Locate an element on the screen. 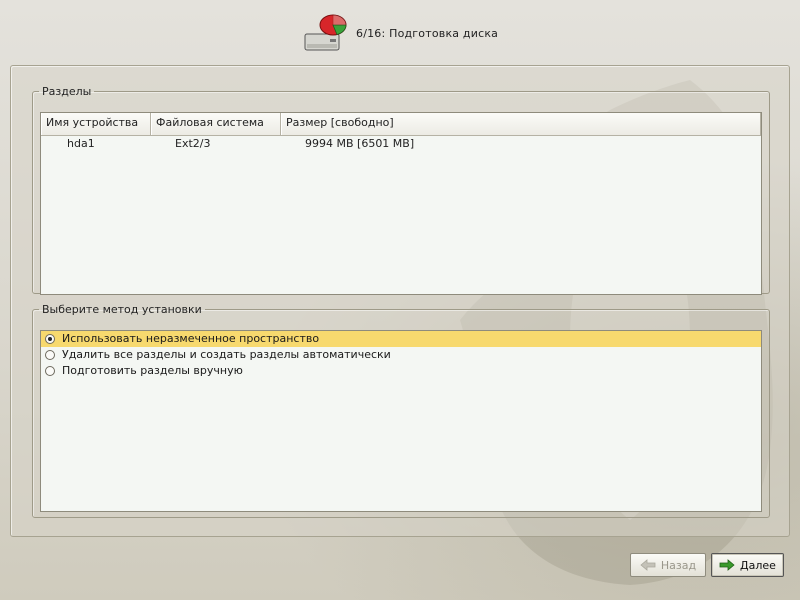 This screenshot has height=600, width=800. option-label: Подготовить разделы вручную is located at coordinates (152, 370).